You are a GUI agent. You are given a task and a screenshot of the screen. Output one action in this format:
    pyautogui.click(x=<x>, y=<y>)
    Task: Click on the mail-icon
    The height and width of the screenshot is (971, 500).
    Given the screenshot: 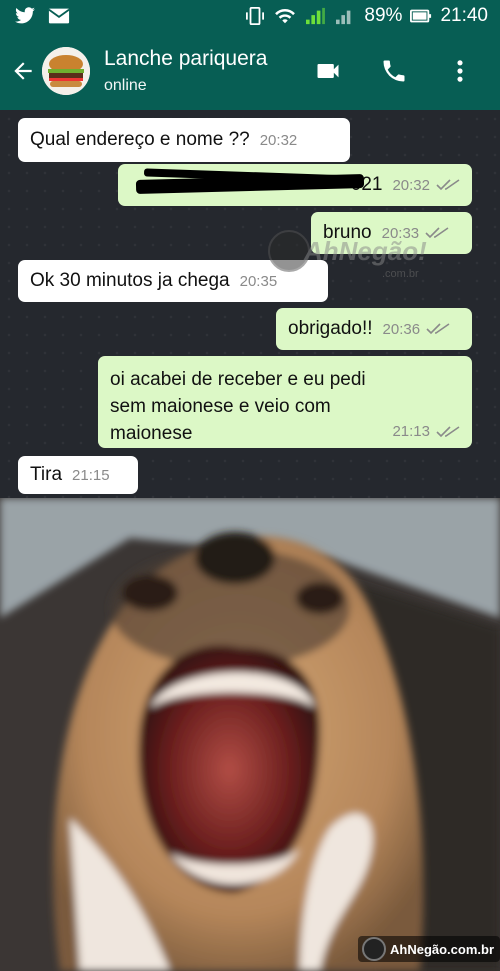 What is the action you would take?
    pyautogui.click(x=59, y=16)
    